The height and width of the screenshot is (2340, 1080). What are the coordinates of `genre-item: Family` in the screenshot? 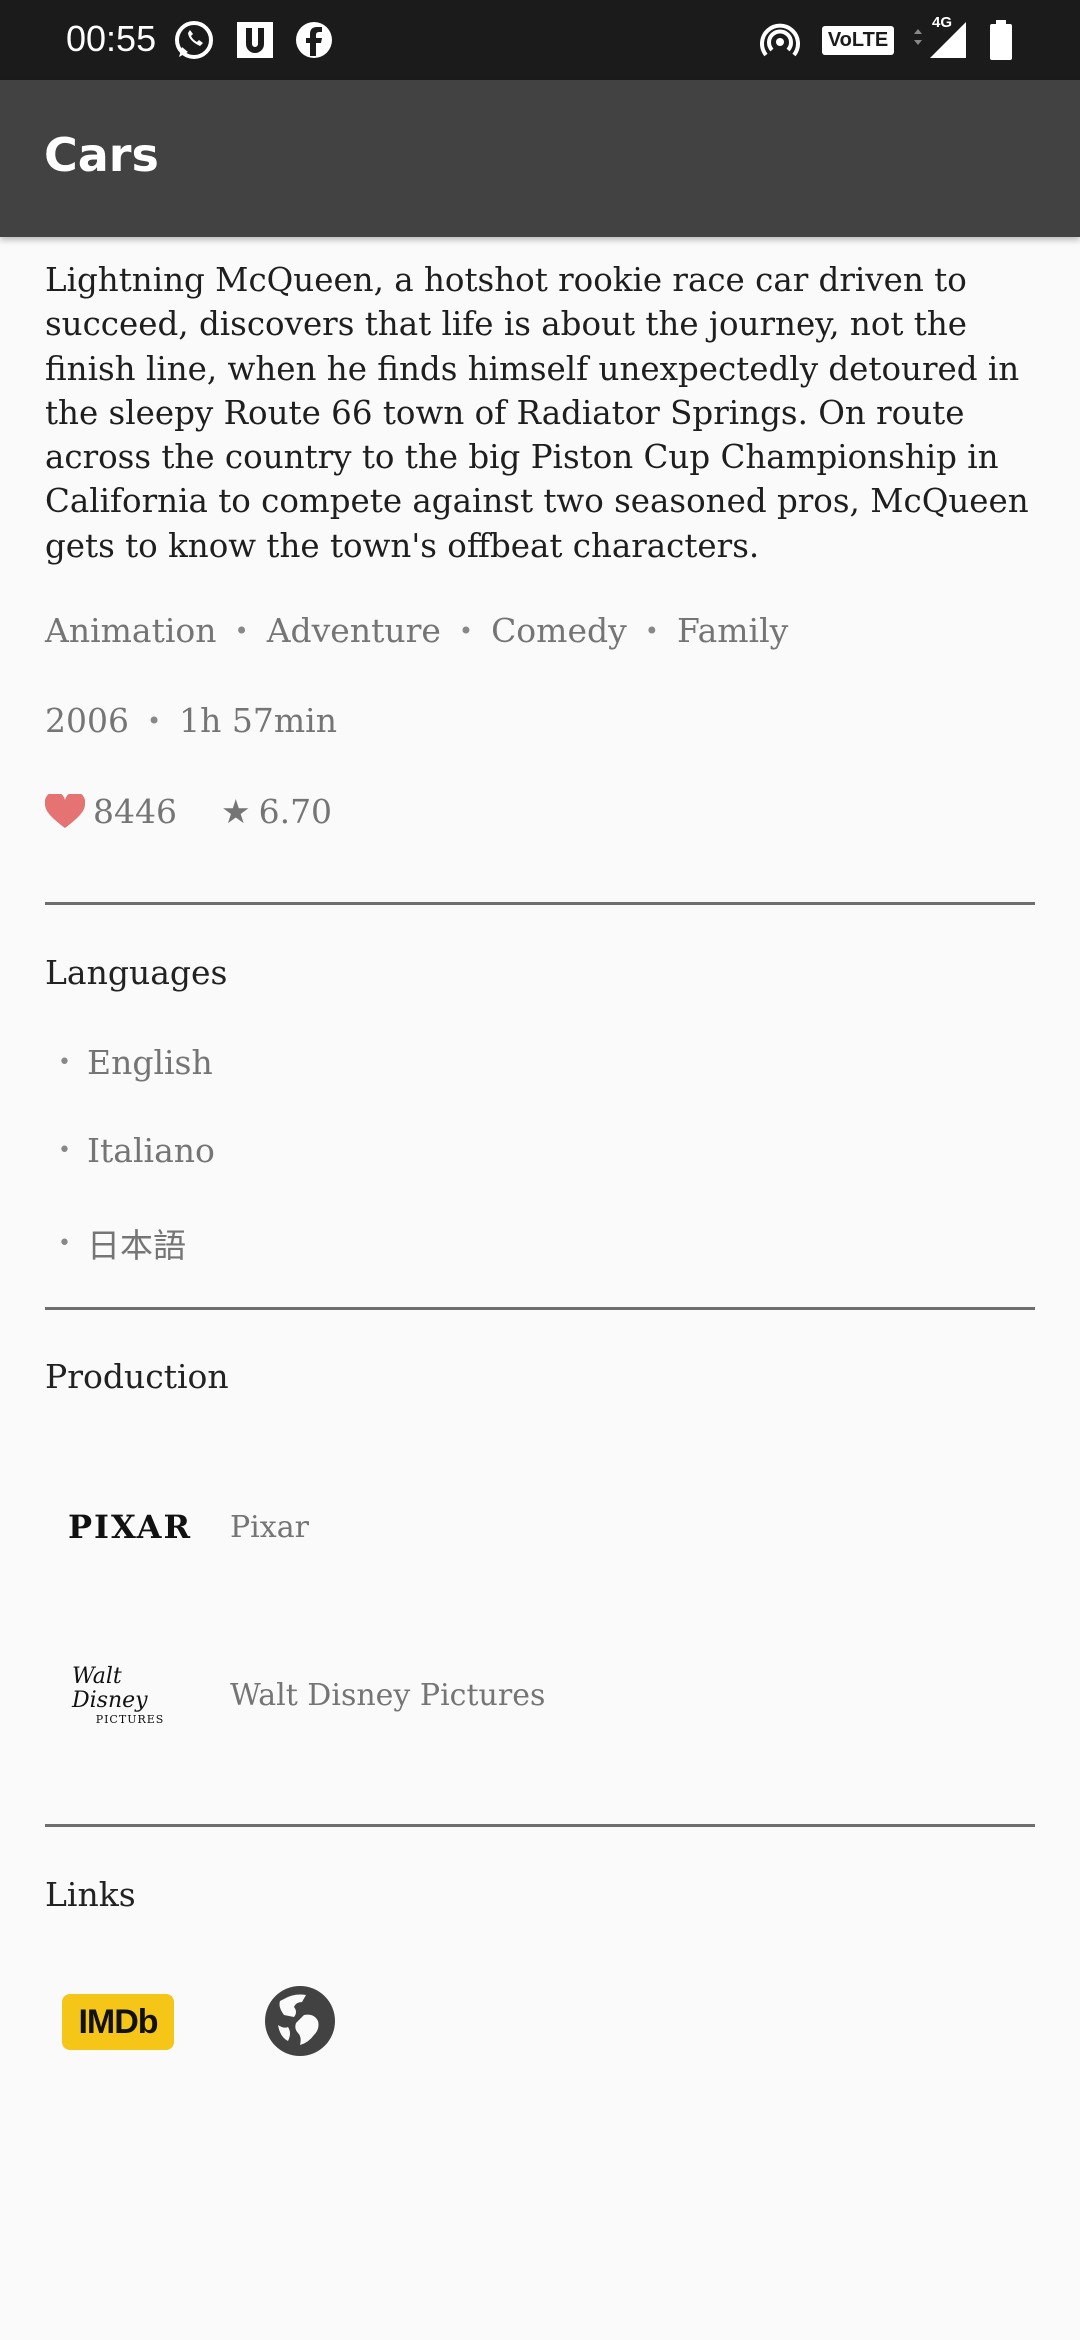 It's located at (732, 630).